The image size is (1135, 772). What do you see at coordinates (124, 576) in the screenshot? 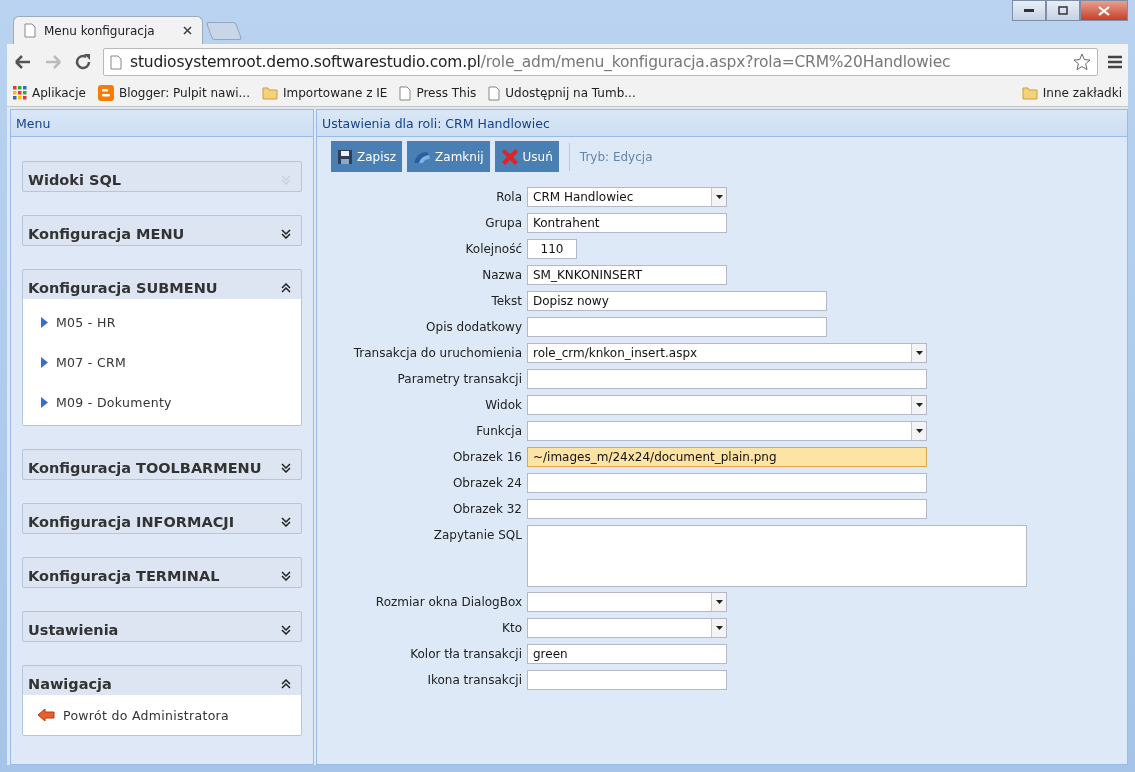
I see `section-title: Konfiguracja TERMINAL` at bounding box center [124, 576].